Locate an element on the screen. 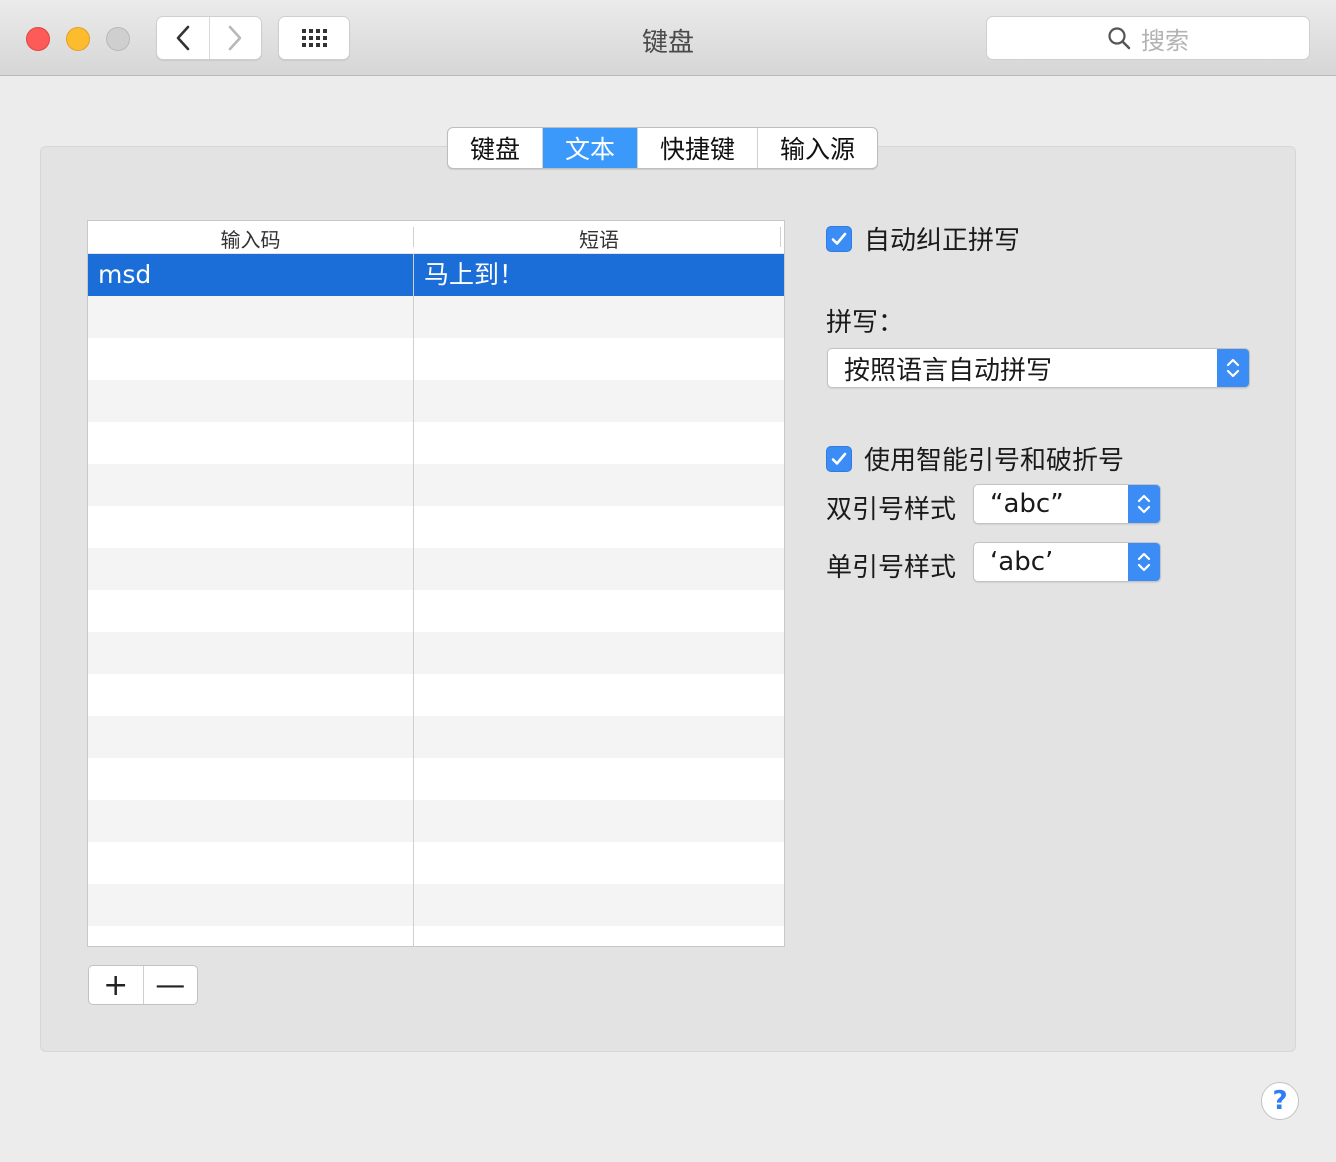 This screenshot has width=1336, height=1162. search-field: 搜索 is located at coordinates (1148, 38).